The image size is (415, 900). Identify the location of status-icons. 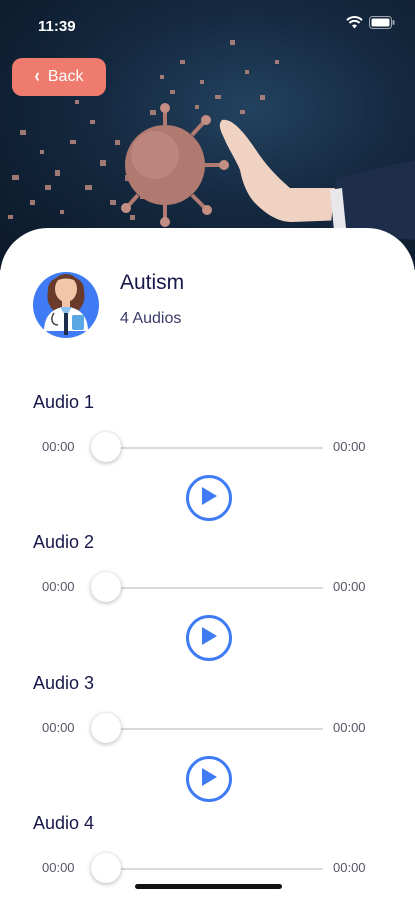
(370, 24).